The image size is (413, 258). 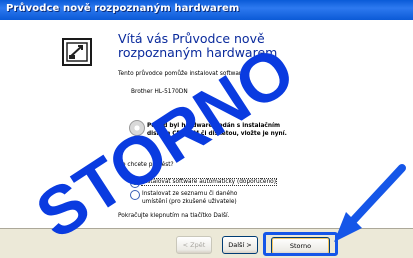 I want to click on arrow-icon, so click(x=370, y=203).